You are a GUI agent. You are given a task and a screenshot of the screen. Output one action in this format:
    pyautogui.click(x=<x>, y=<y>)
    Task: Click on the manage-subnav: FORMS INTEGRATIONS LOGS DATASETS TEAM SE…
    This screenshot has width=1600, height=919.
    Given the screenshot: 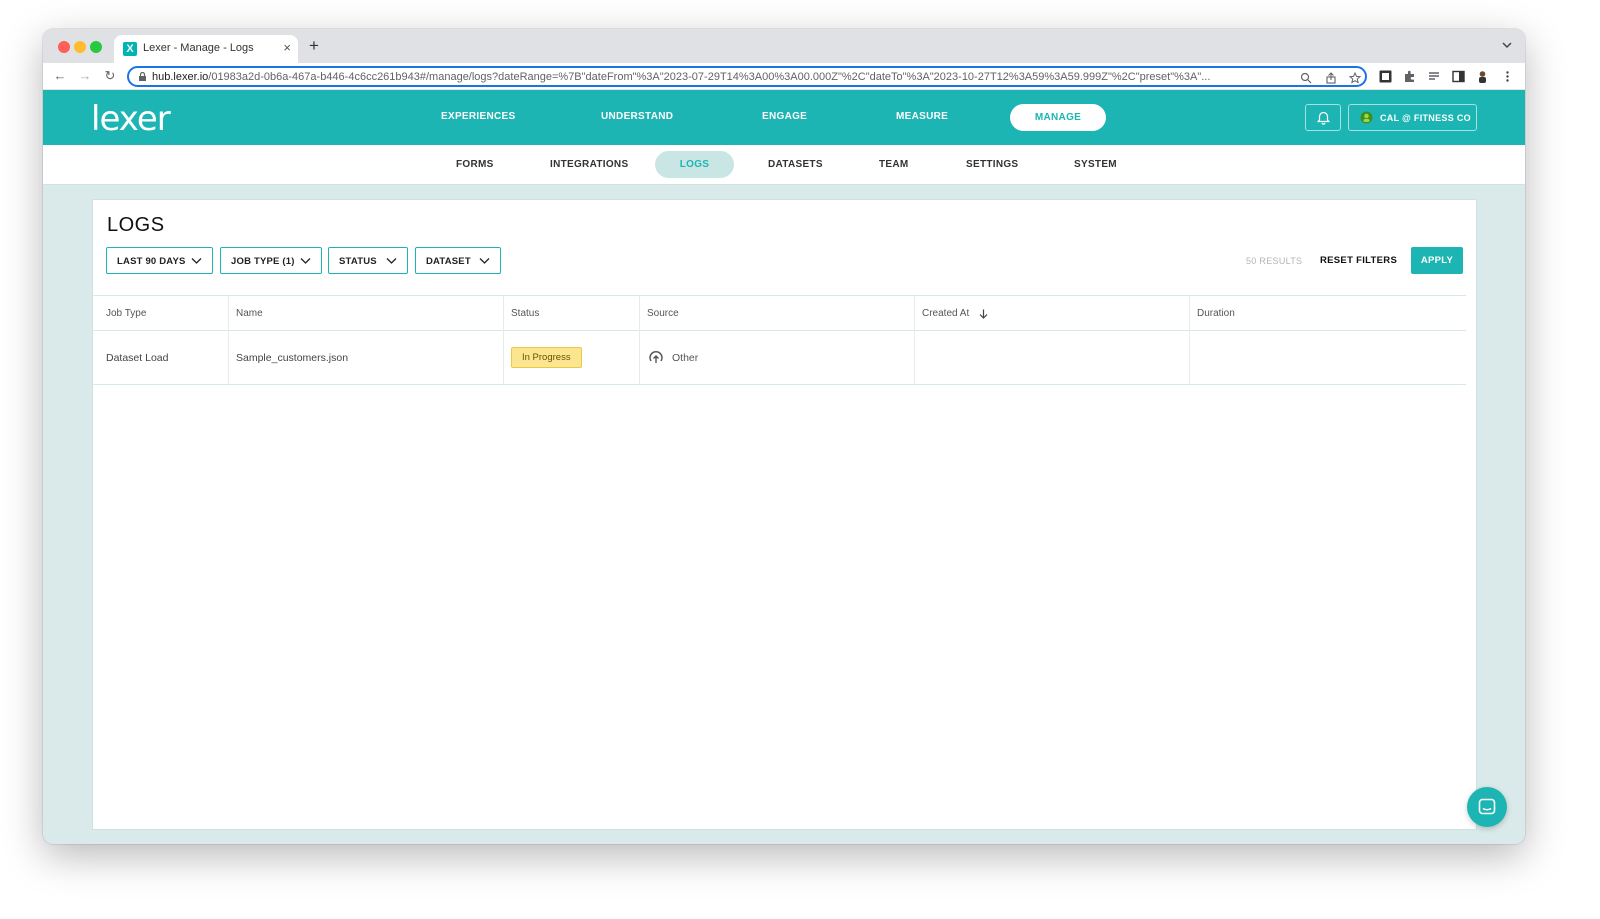 What is the action you would take?
    pyautogui.click(x=784, y=165)
    